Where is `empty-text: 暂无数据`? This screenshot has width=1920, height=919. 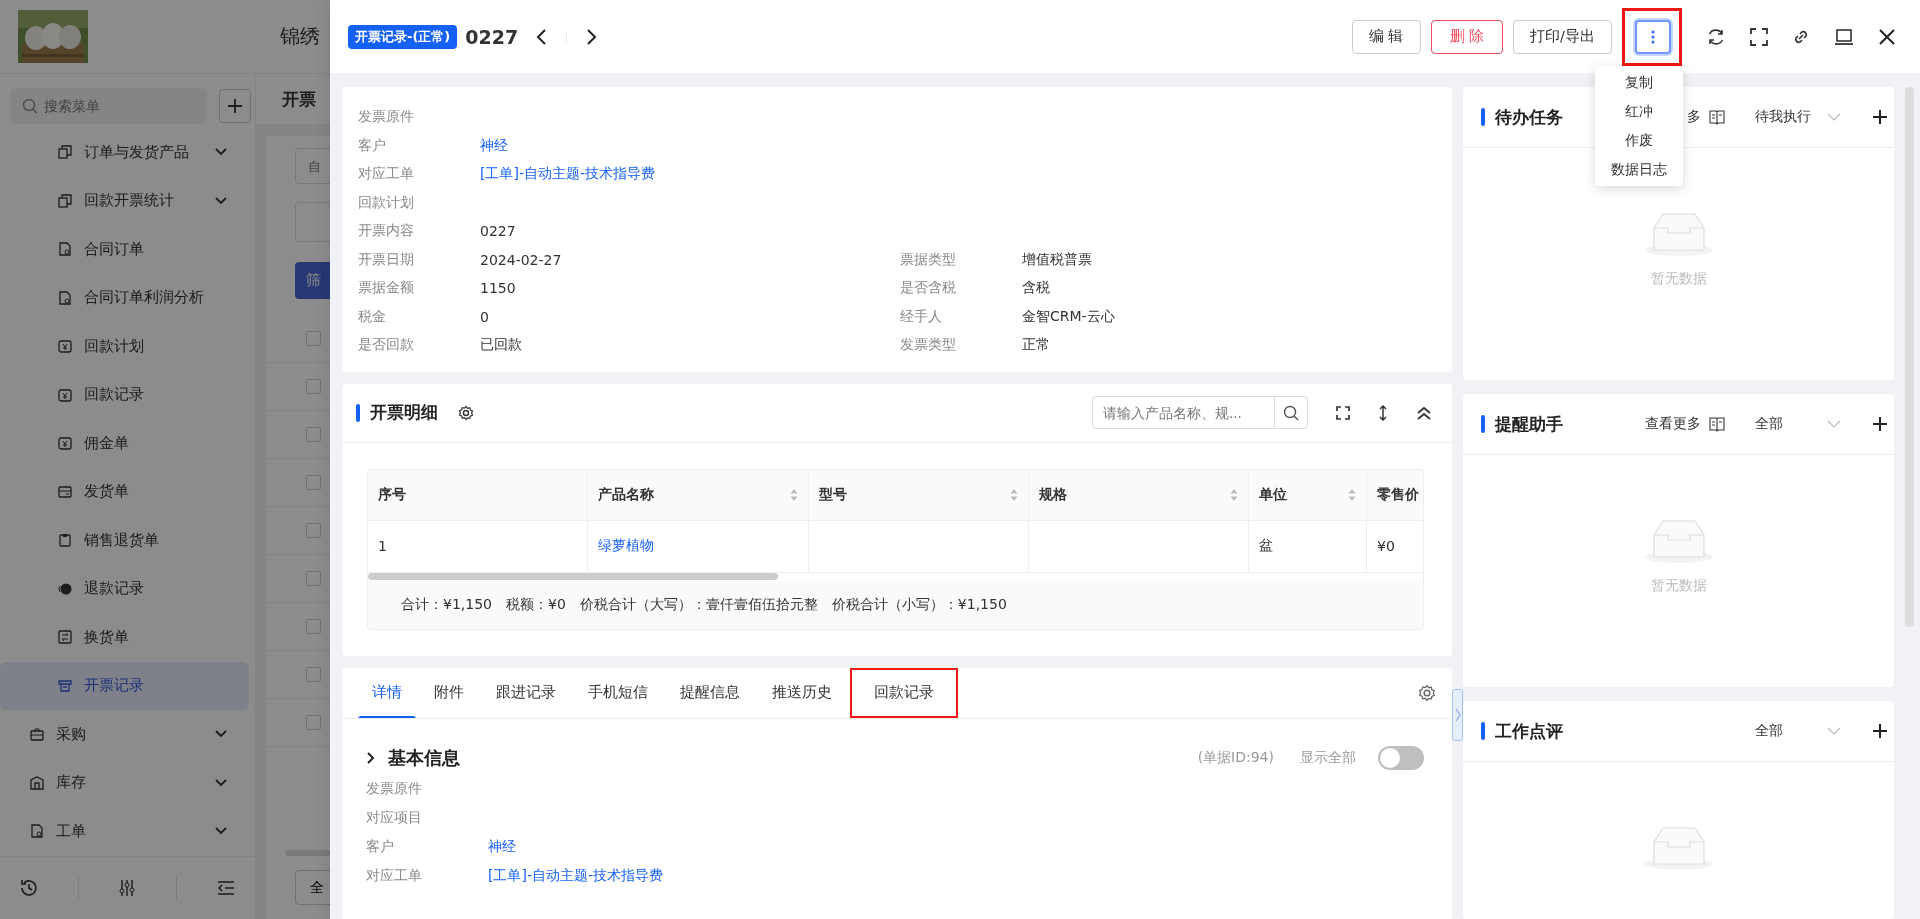
empty-text: 暂无数据 is located at coordinates (1678, 586).